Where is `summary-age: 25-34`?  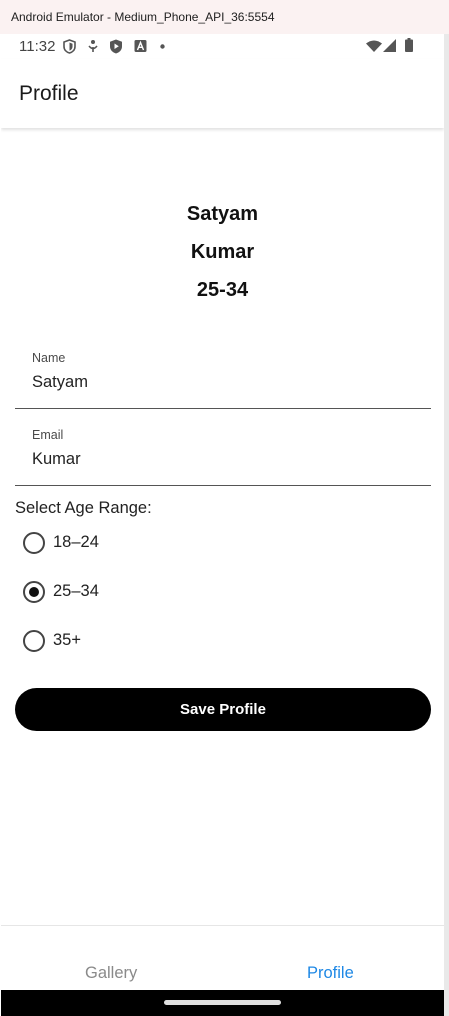 summary-age: 25-34 is located at coordinates (222, 290).